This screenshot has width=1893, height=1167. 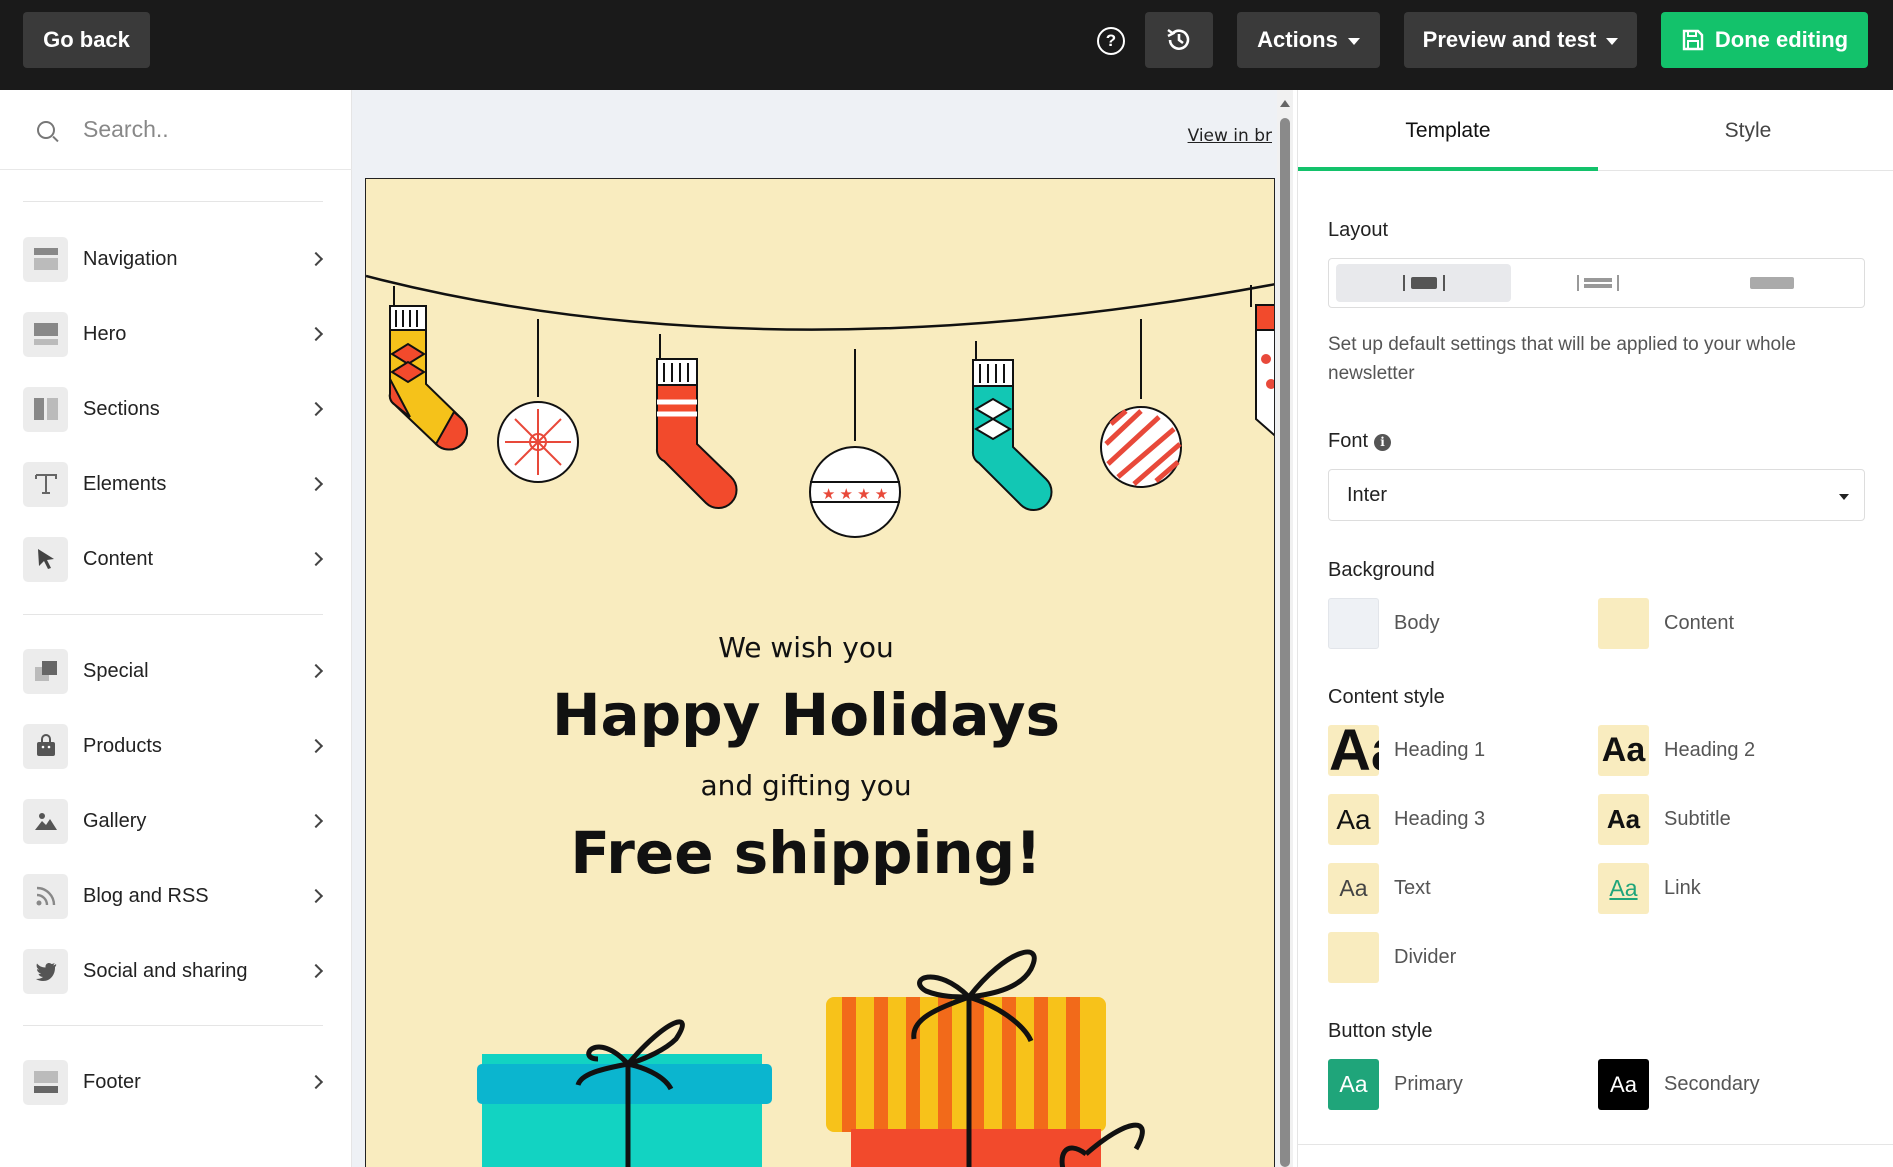 I want to click on layout-narrow-icon, so click(x=1423, y=283).